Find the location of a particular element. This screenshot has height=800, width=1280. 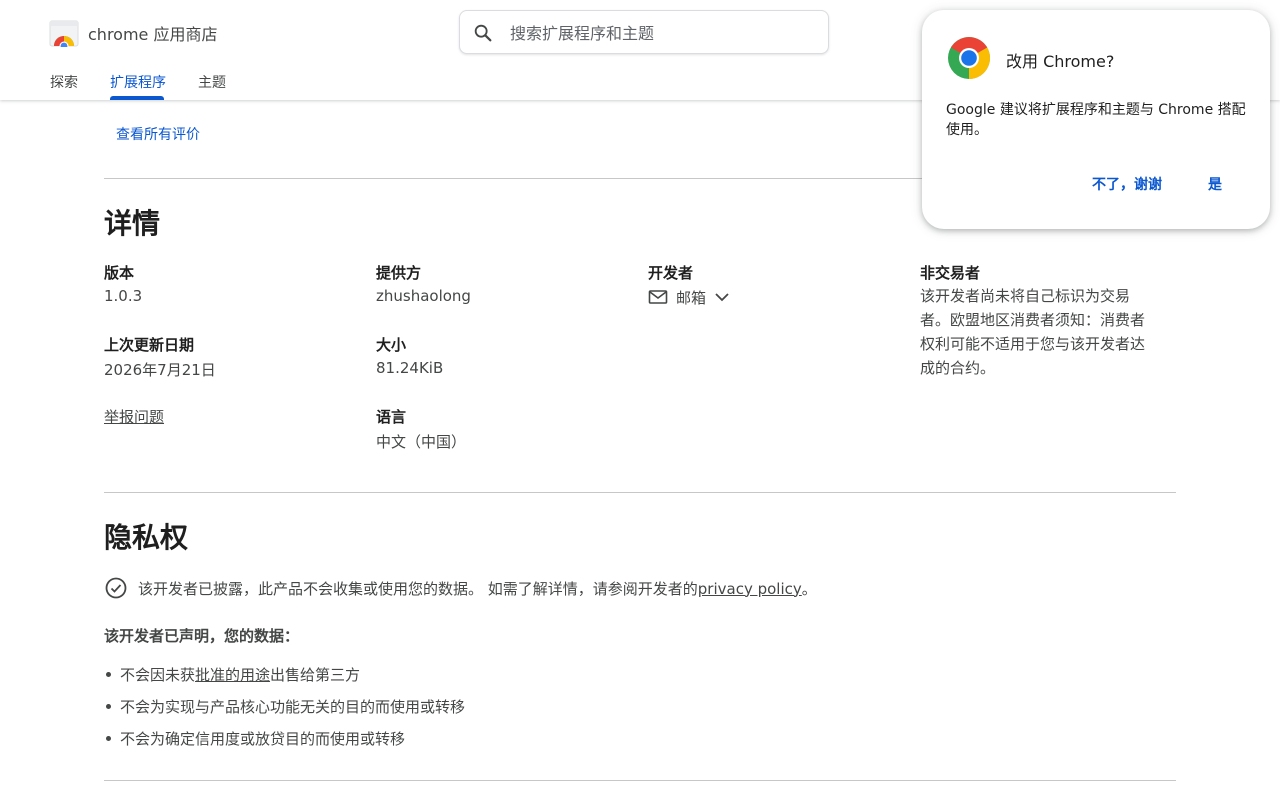

brand-title: chrome 应用商店 is located at coordinates (152, 33).